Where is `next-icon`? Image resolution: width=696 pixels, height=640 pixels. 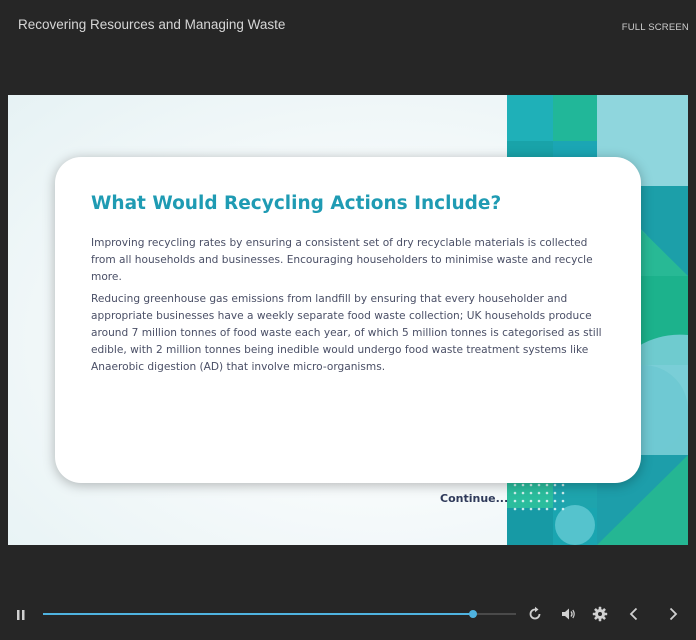 next-icon is located at coordinates (673, 616).